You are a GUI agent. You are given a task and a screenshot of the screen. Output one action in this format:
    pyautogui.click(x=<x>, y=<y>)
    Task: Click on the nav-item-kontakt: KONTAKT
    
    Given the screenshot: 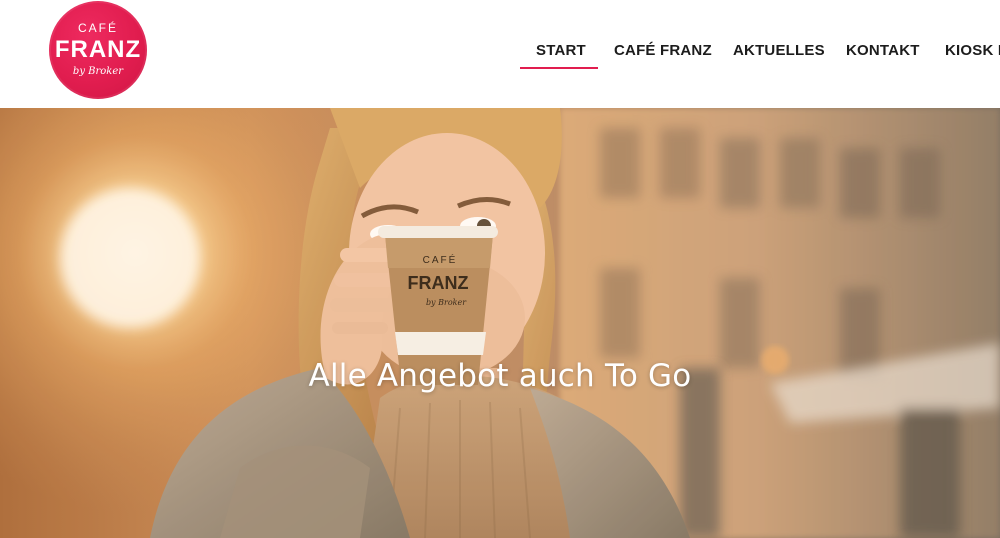 What is the action you would take?
    pyautogui.click(x=883, y=50)
    